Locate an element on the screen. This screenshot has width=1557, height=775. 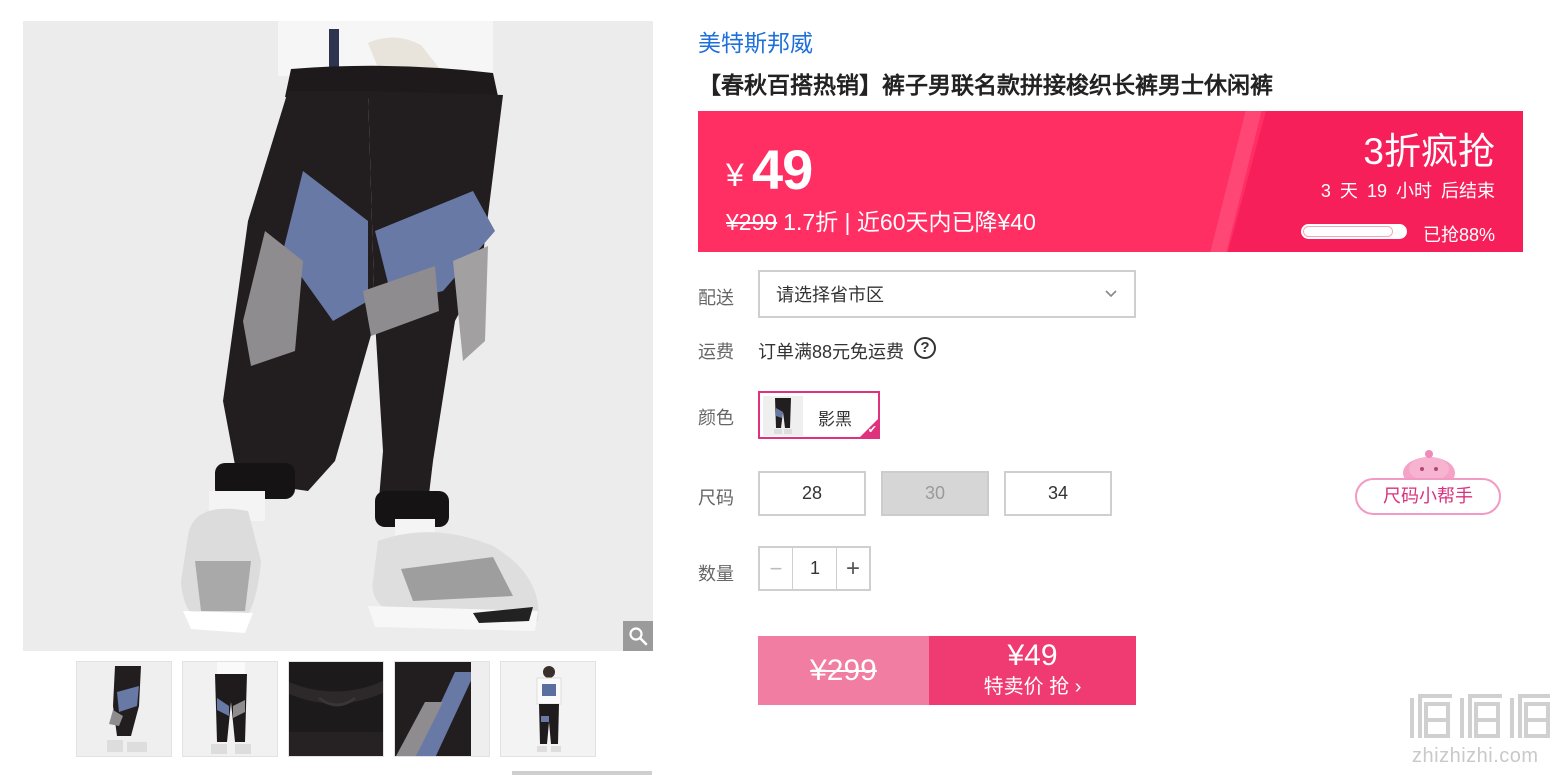
chevron-down-icon is located at coordinates (1111, 294).